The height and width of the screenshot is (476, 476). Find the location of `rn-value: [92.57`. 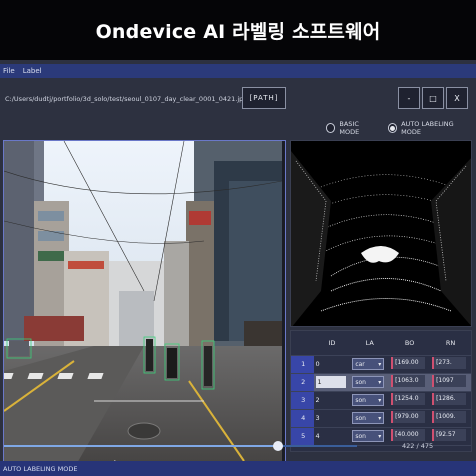

rn-value: [92.57 is located at coordinates (449, 435).